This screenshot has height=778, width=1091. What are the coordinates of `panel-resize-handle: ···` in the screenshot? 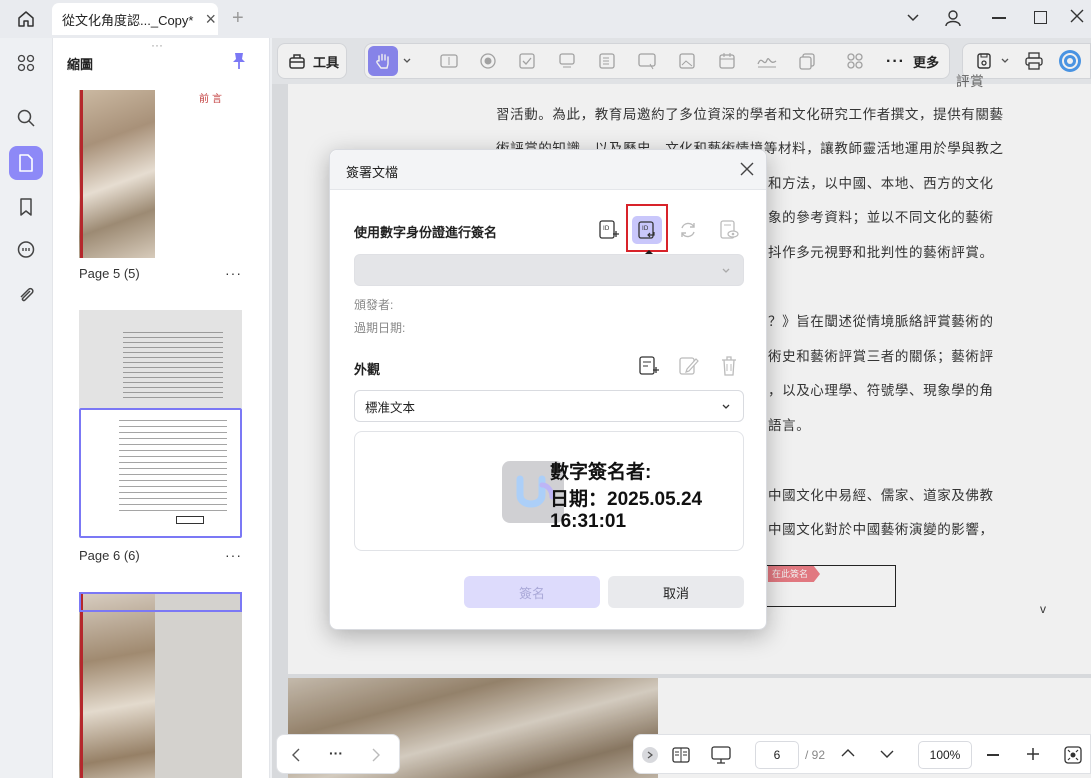 It's located at (157, 45).